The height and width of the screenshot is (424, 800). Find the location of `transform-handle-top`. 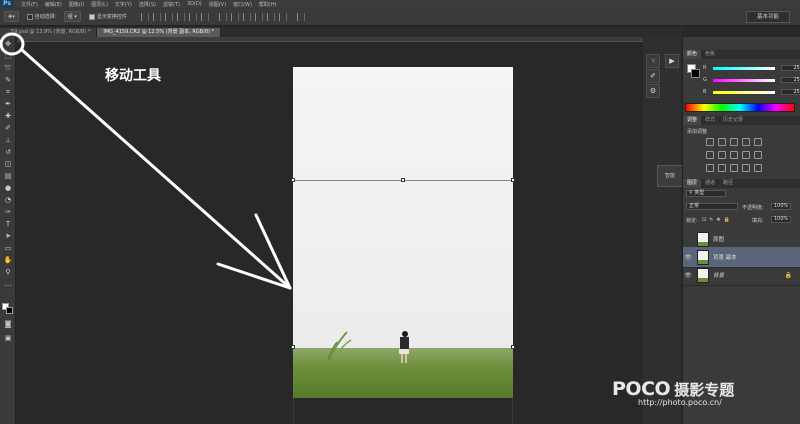

transform-handle-top is located at coordinates (403, 180).